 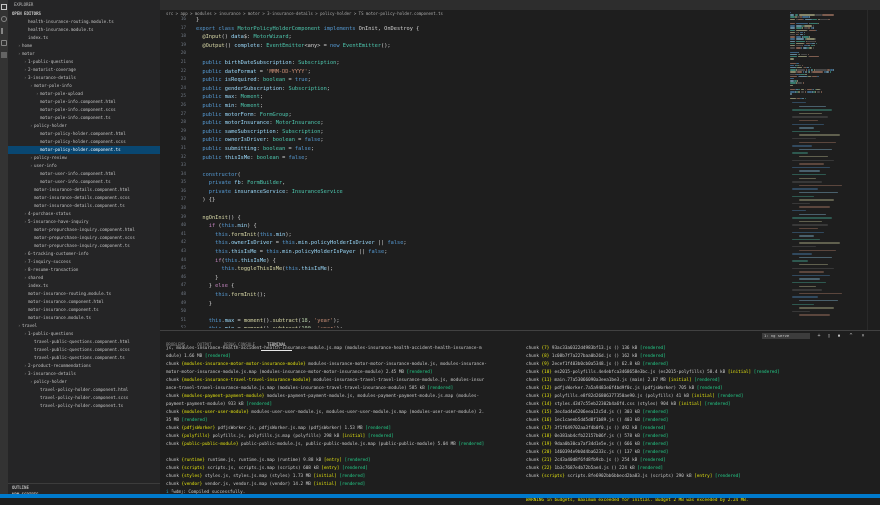 What do you see at coordinates (491, 149) in the screenshot?
I see `code-line: public submitting: boolean = false;` at bounding box center [491, 149].